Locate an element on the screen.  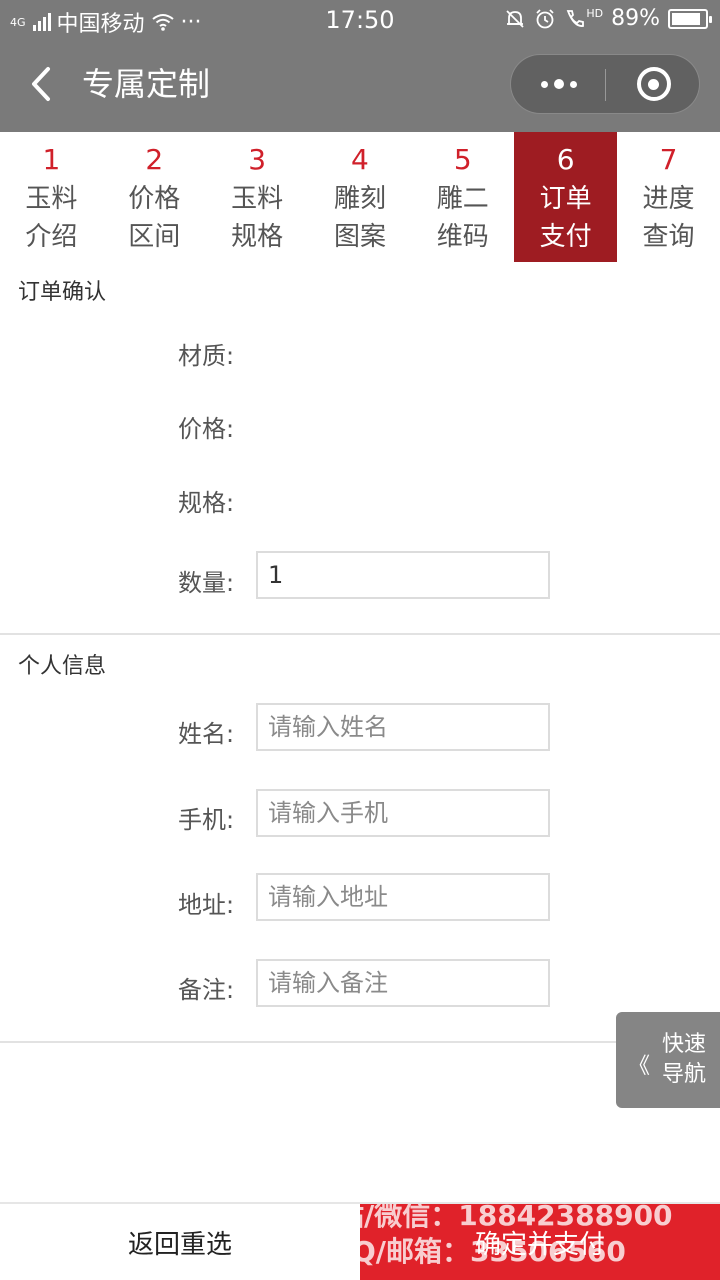
step-number: 3 is located at coordinates (257, 159).